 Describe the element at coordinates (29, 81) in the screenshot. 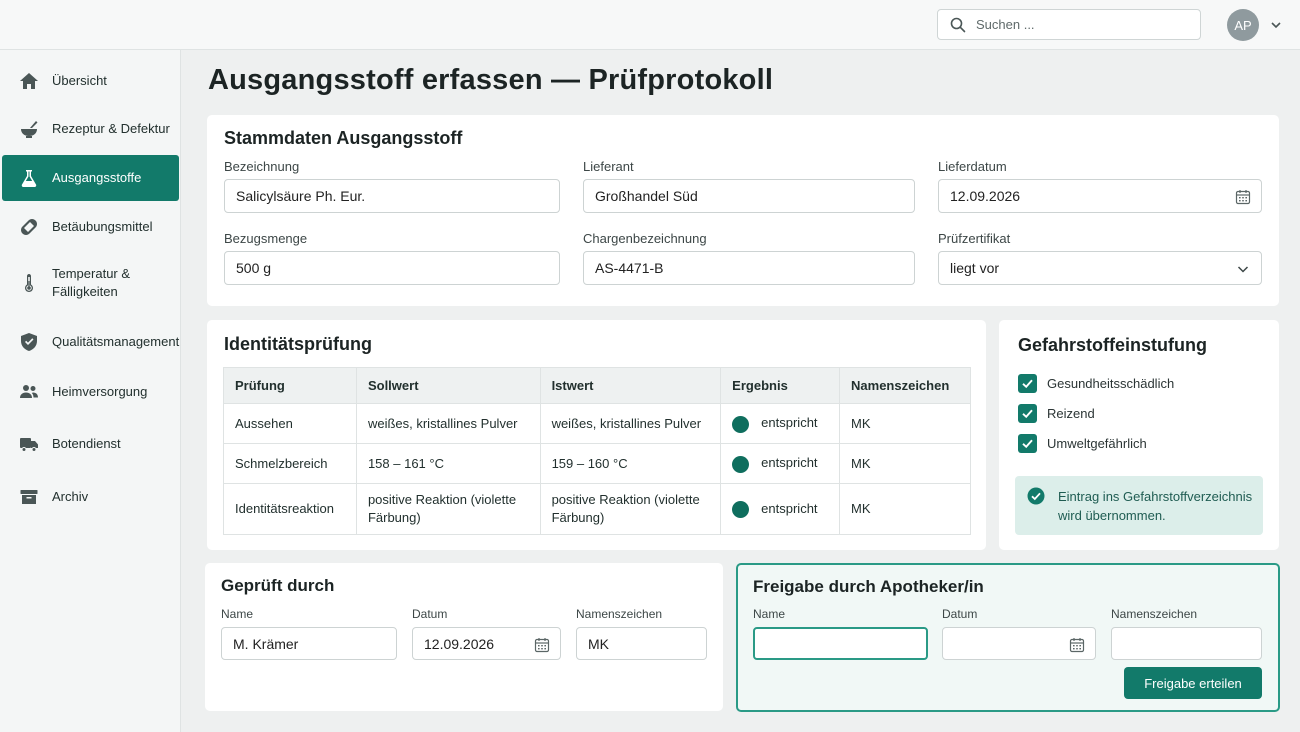

I see `home-icon` at that location.